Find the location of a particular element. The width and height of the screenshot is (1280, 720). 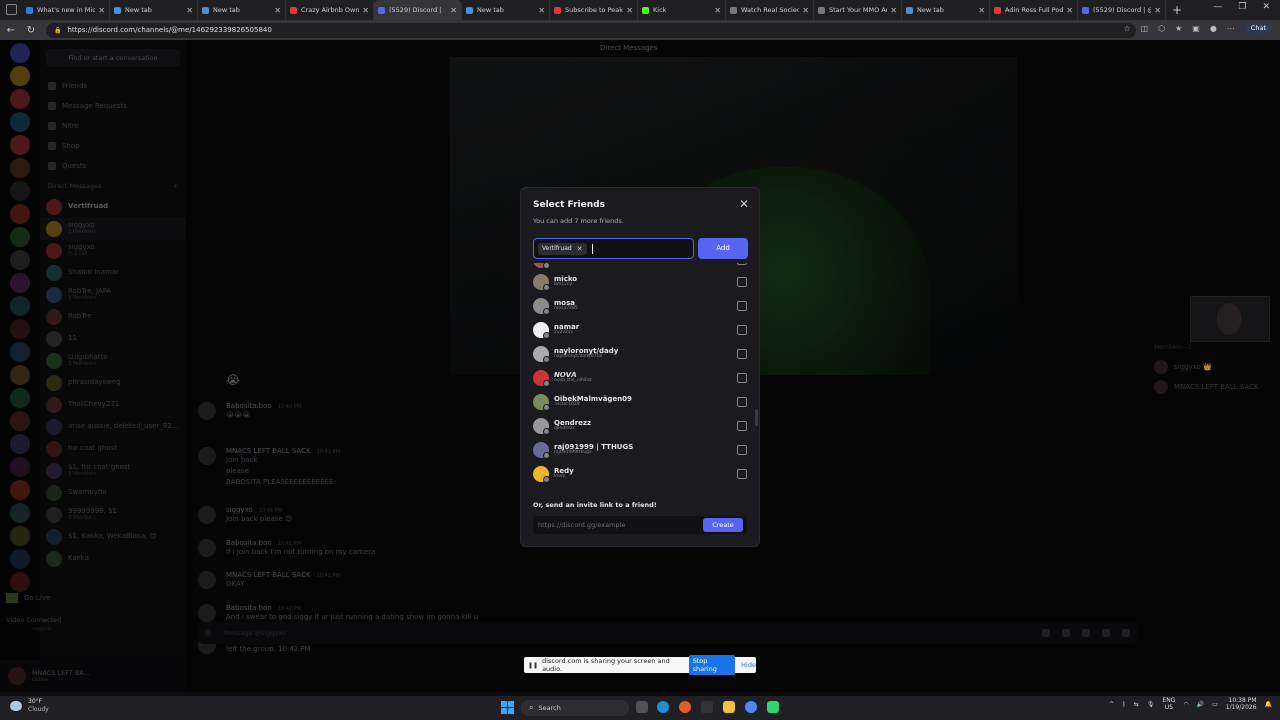

more-icon: ⋯ is located at coordinates (1231, 28).